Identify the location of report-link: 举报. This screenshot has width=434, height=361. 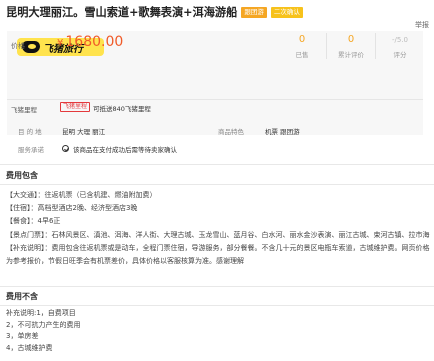
(422, 25).